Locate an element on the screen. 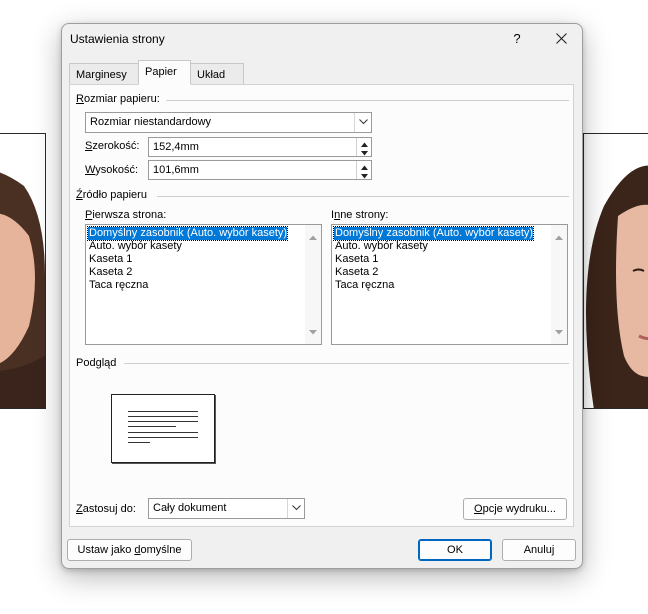 This screenshot has width=648, height=614. preview-page is located at coordinates (163, 428).